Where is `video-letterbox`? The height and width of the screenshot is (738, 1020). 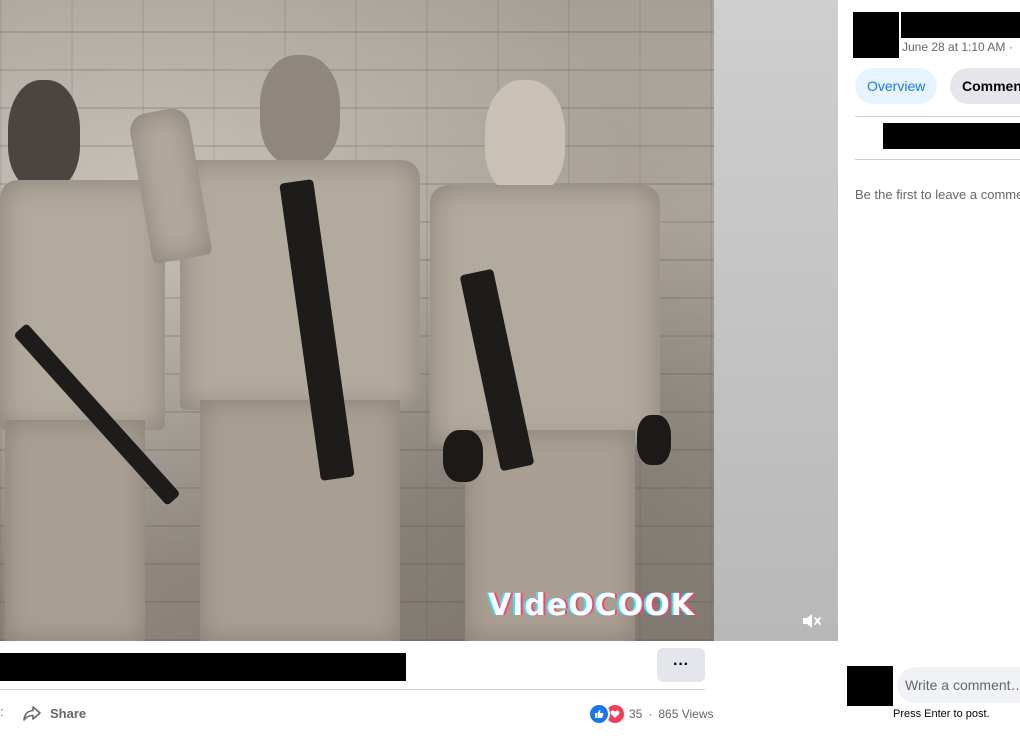 video-letterbox is located at coordinates (776, 320).